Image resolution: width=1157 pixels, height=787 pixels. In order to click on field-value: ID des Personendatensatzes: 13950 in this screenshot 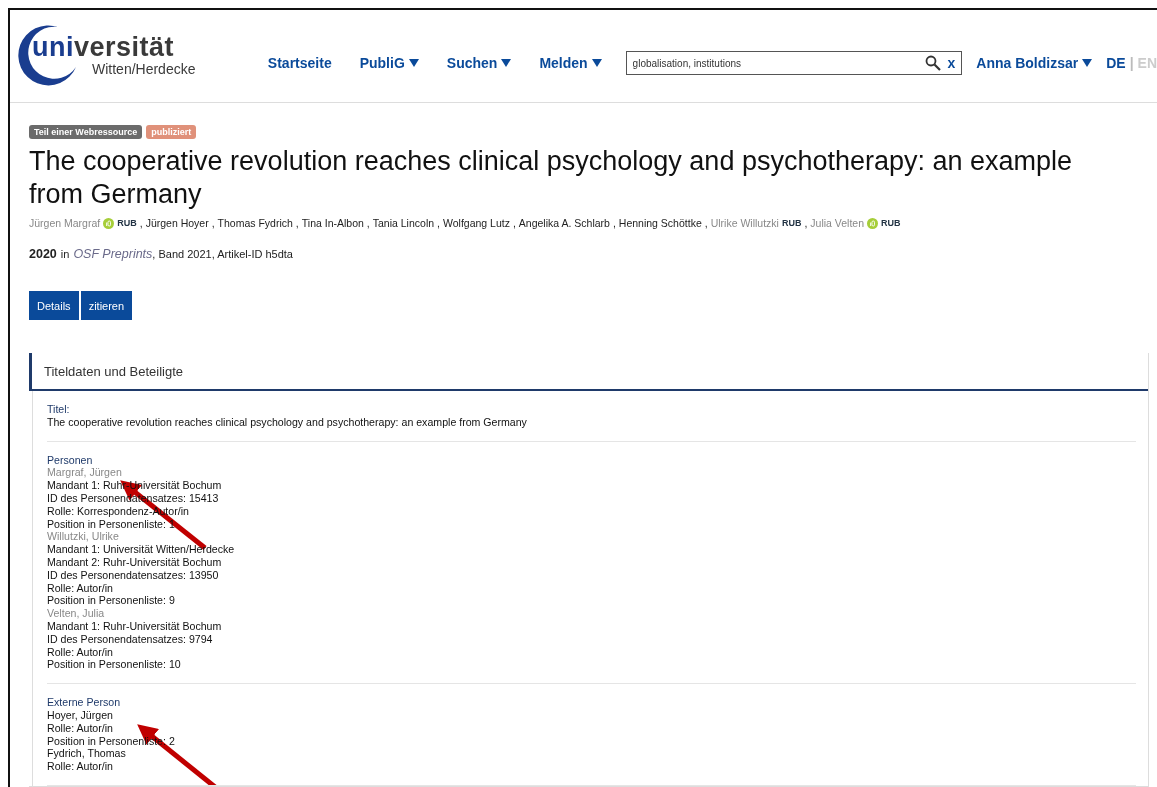, I will do `click(133, 575)`.